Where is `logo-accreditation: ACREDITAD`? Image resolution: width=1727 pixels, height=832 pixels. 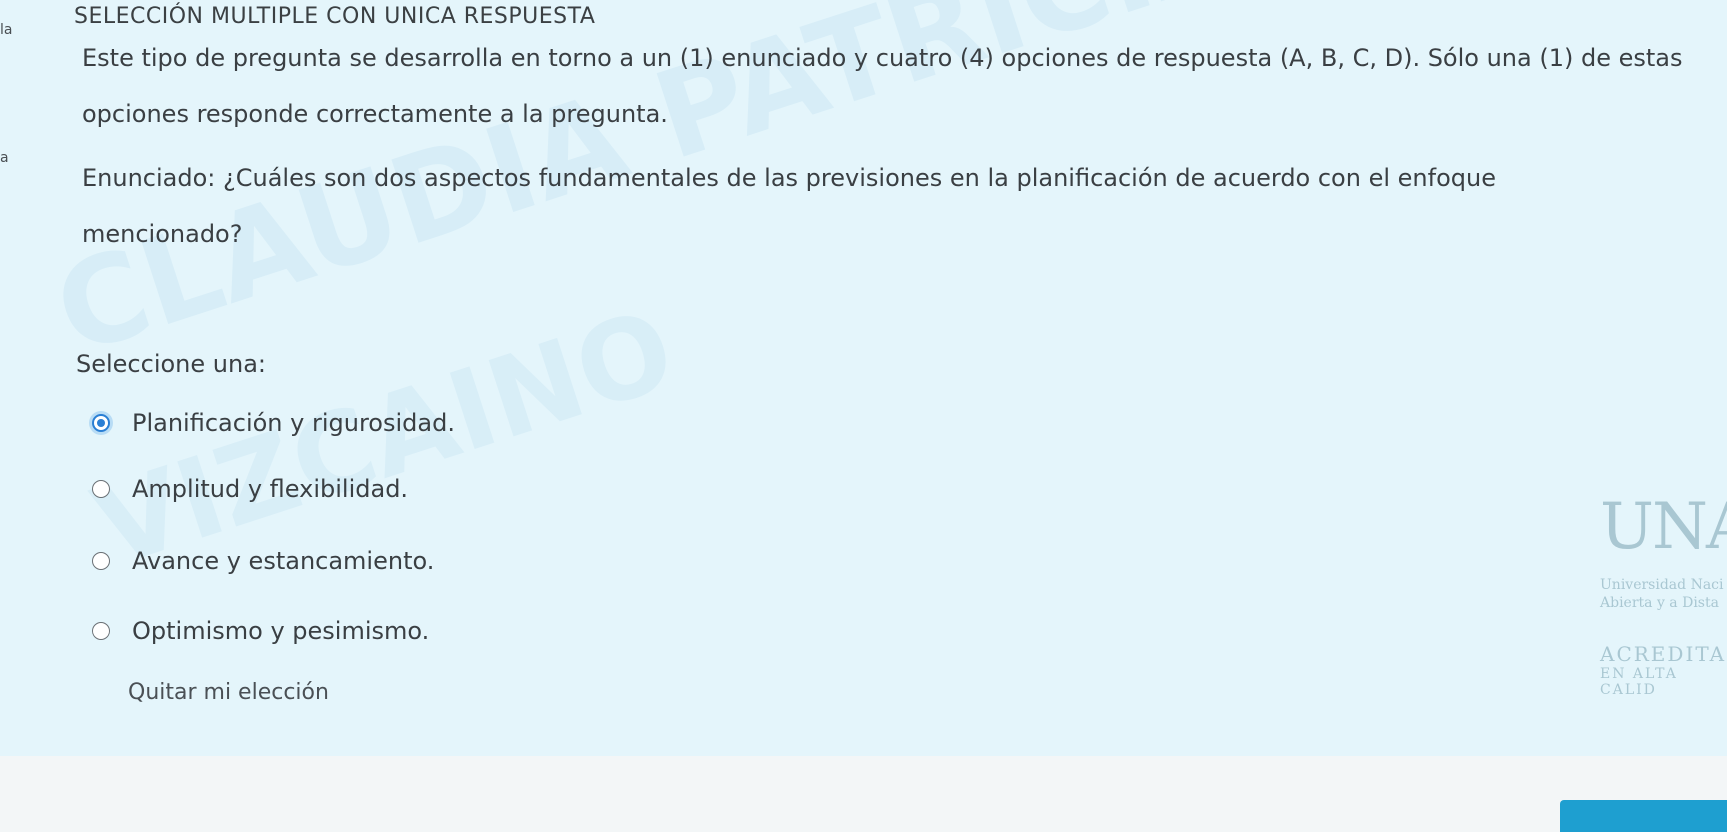
logo-accreditation: ACREDITAD is located at coordinates (1663, 654).